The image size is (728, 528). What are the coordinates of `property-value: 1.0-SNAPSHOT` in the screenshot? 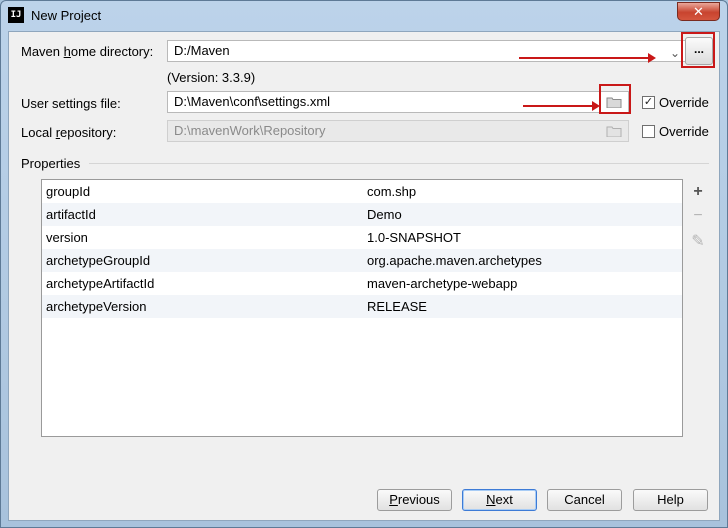 It's located at (414, 237).